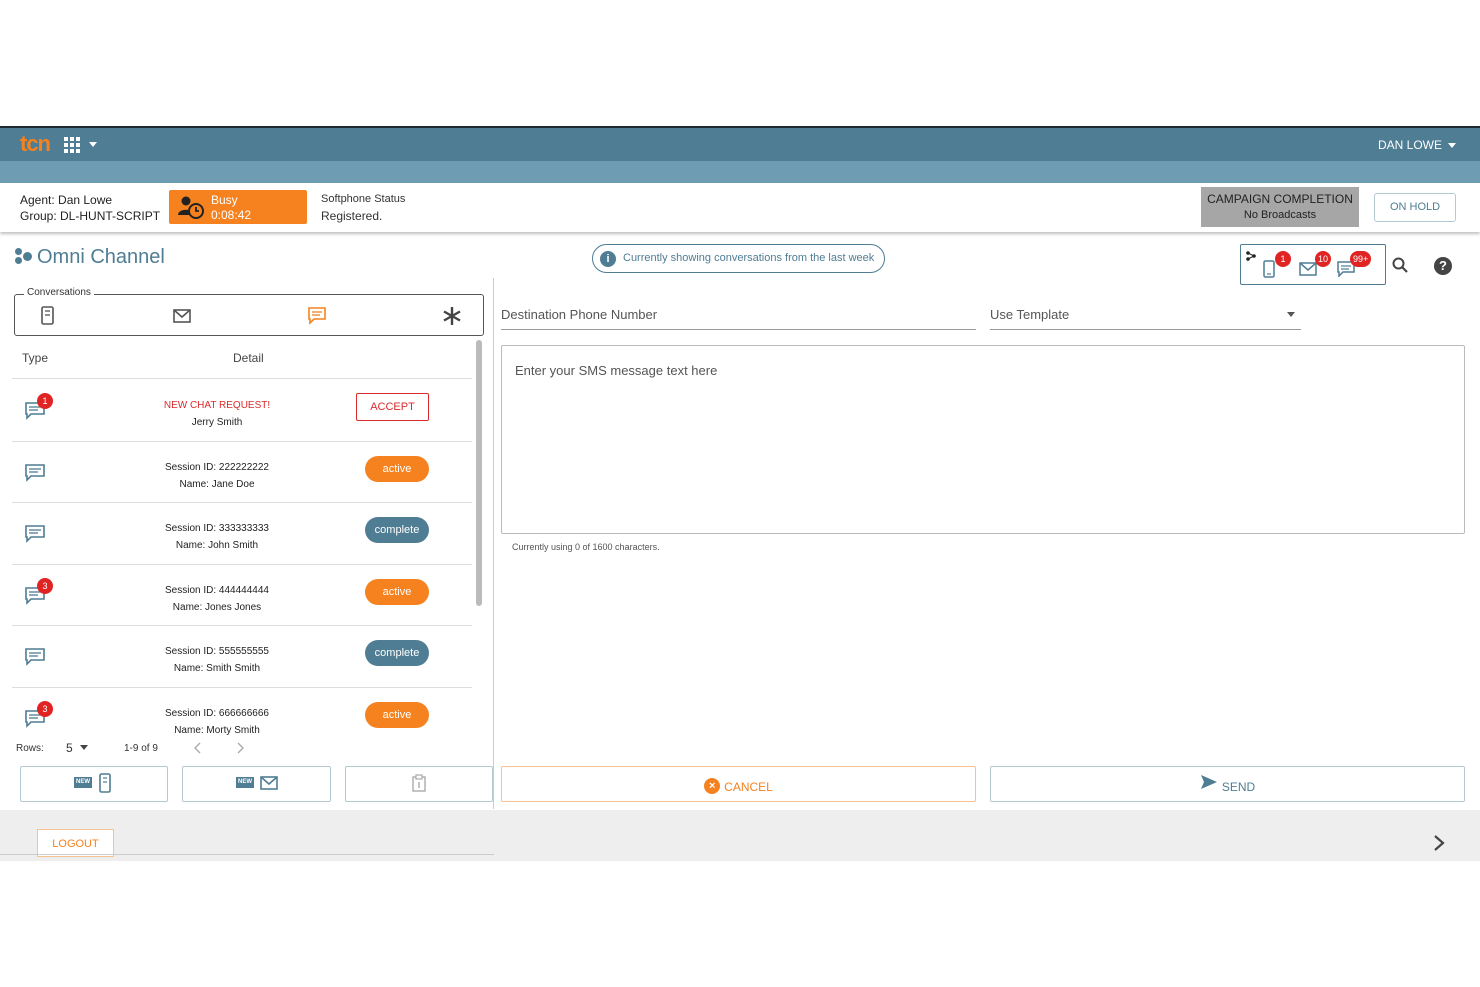  What do you see at coordinates (1400, 265) in the screenshot?
I see `search-icon` at bounding box center [1400, 265].